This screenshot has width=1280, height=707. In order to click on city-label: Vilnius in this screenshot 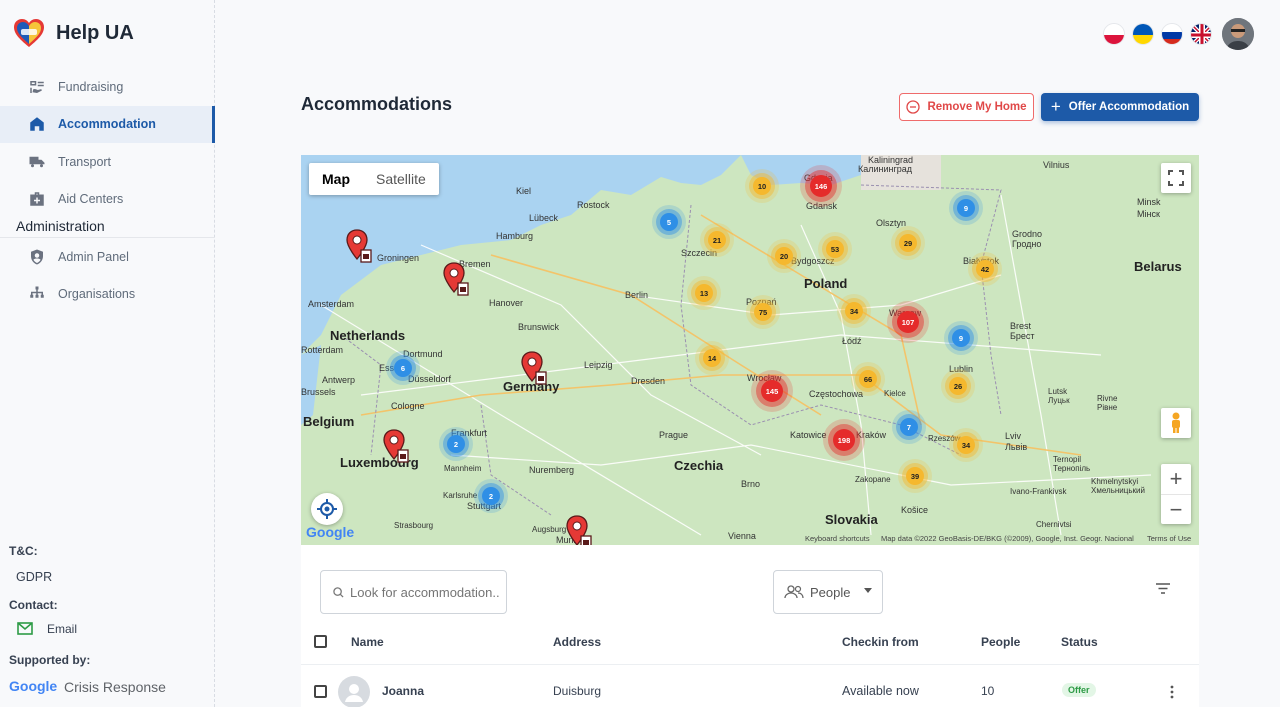, I will do `click(1056, 165)`.